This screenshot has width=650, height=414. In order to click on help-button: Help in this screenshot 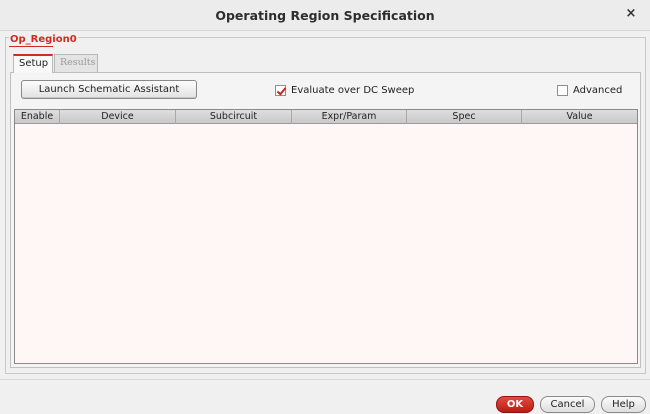, I will do `click(623, 404)`.